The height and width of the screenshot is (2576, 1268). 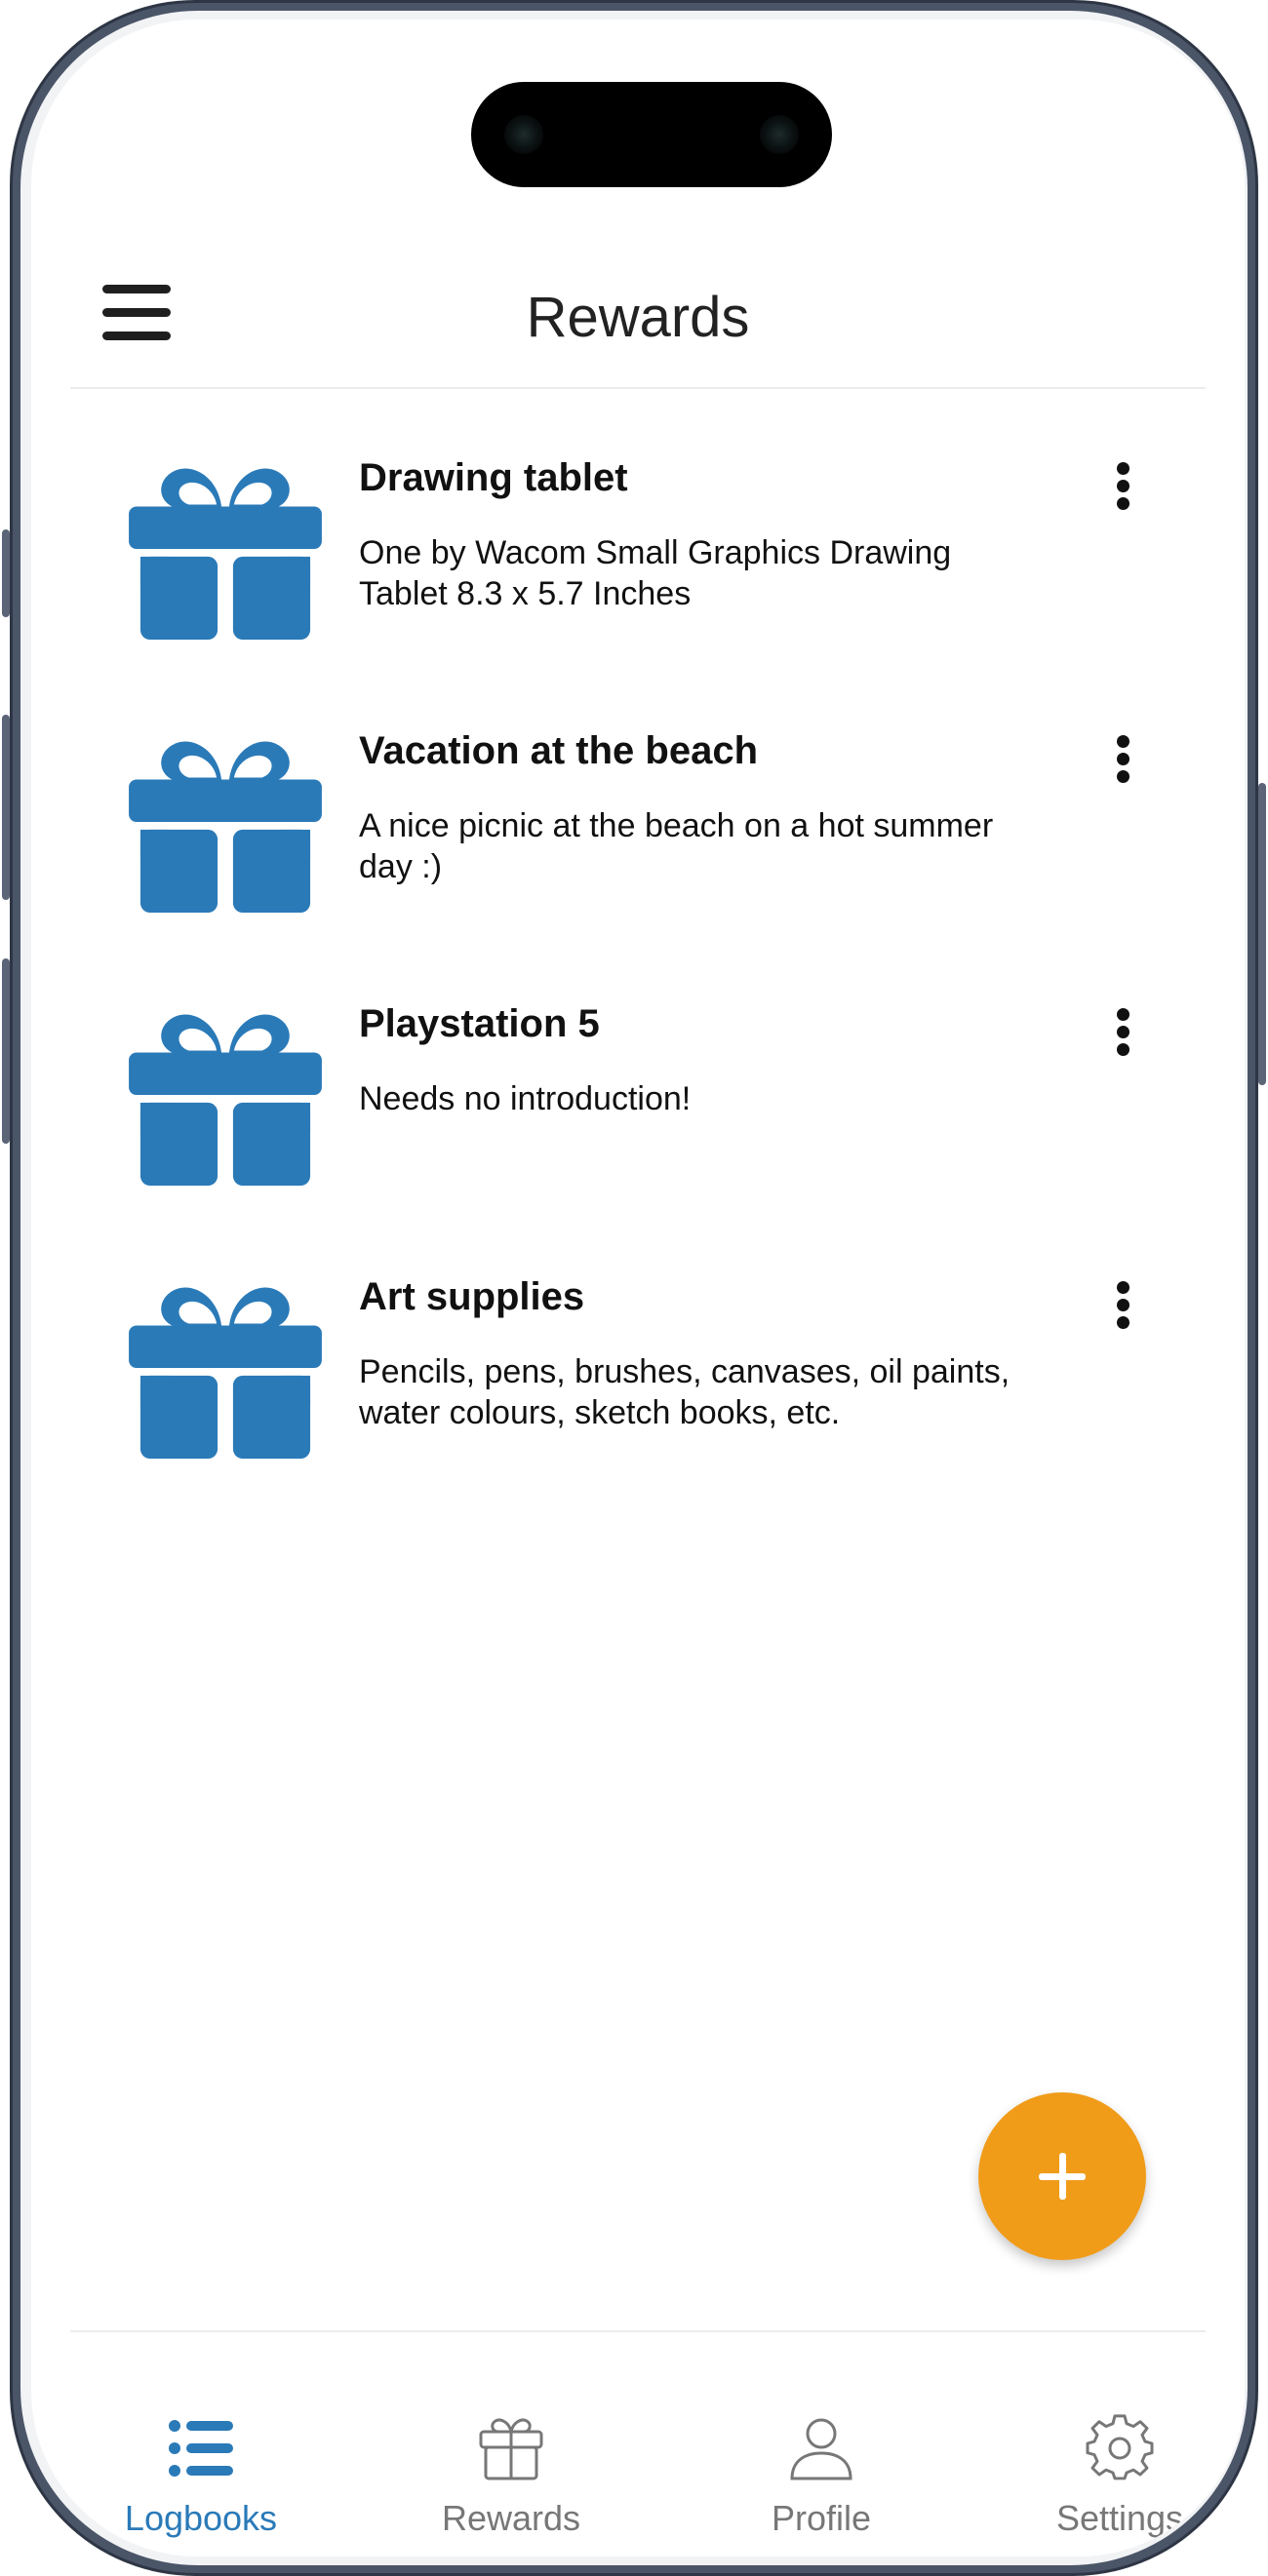 I want to click on tab-label: Settings, so click(x=1119, y=2518).